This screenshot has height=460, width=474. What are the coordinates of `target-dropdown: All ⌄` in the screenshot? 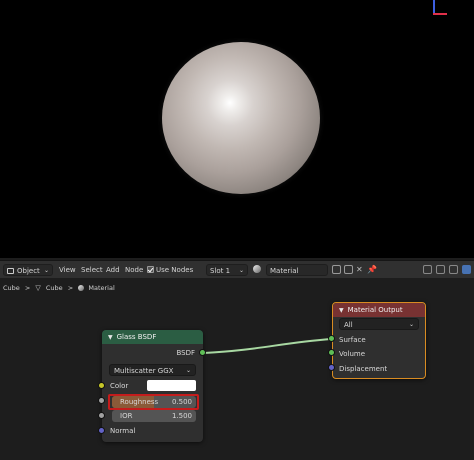 It's located at (379, 324).